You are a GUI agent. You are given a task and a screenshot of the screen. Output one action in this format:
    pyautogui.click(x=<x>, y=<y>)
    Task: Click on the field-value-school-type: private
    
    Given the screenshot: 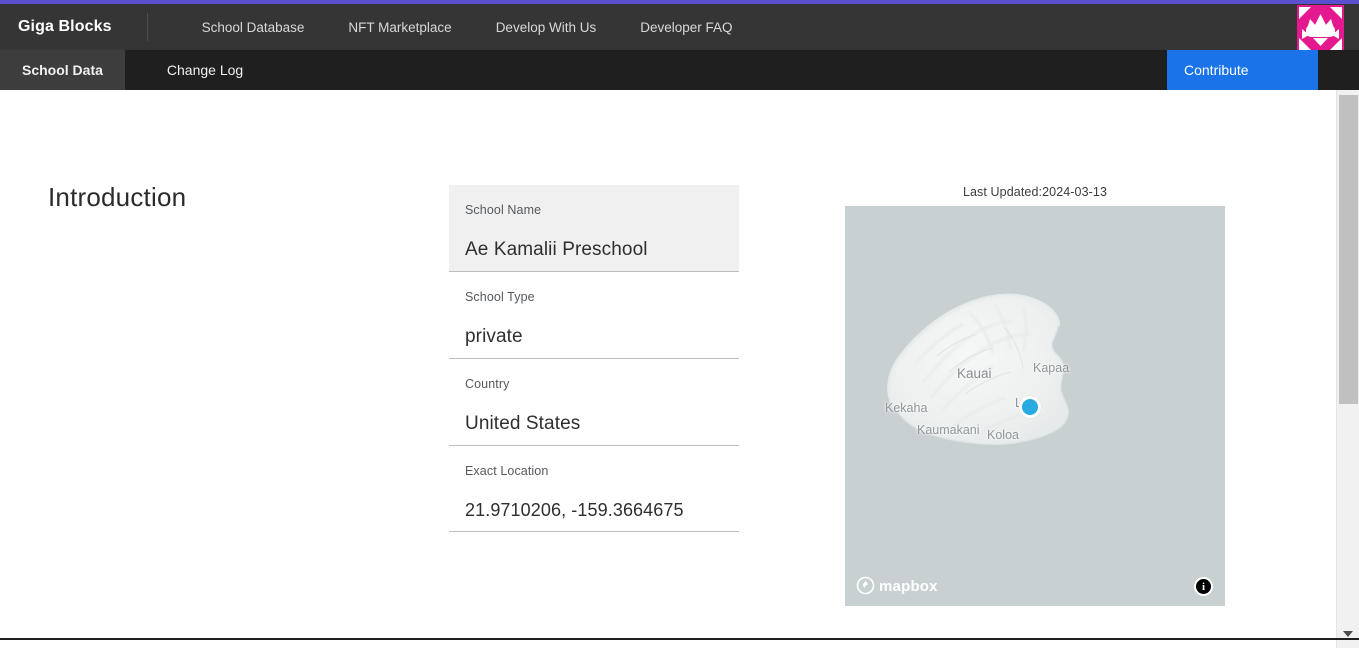 What is the action you would take?
    pyautogui.click(x=594, y=331)
    